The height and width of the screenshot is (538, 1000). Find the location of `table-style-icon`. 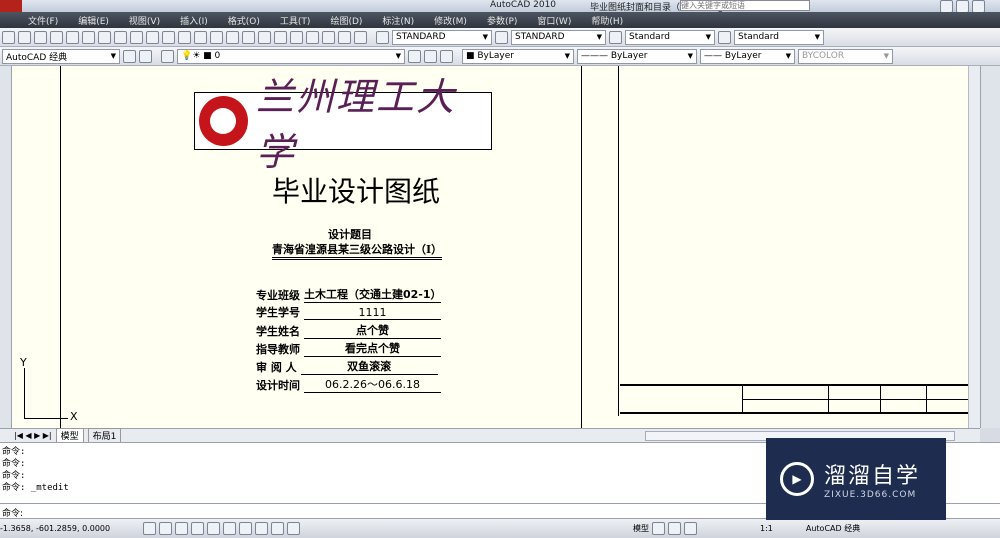

table-style-icon is located at coordinates (615, 37).